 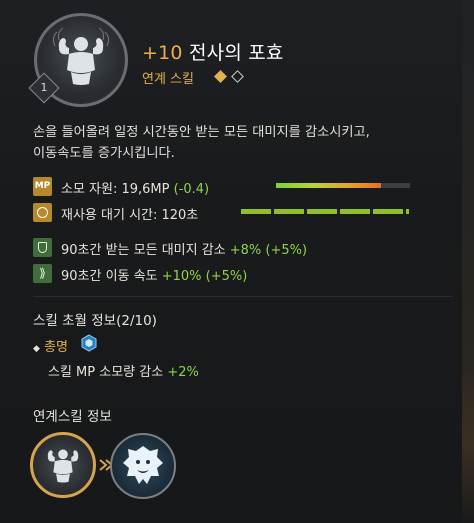 What do you see at coordinates (268, 250) in the screenshot?
I see `damage-reduction-value: +8% (+5%)` at bounding box center [268, 250].